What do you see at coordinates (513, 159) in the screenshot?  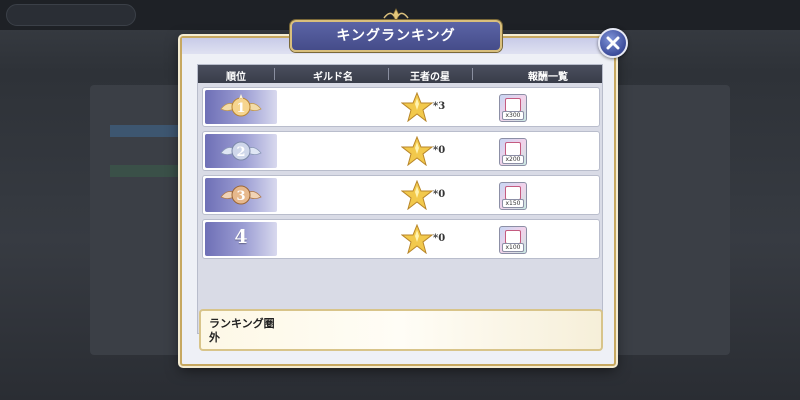 I see `reward-quantity: x200` at bounding box center [513, 159].